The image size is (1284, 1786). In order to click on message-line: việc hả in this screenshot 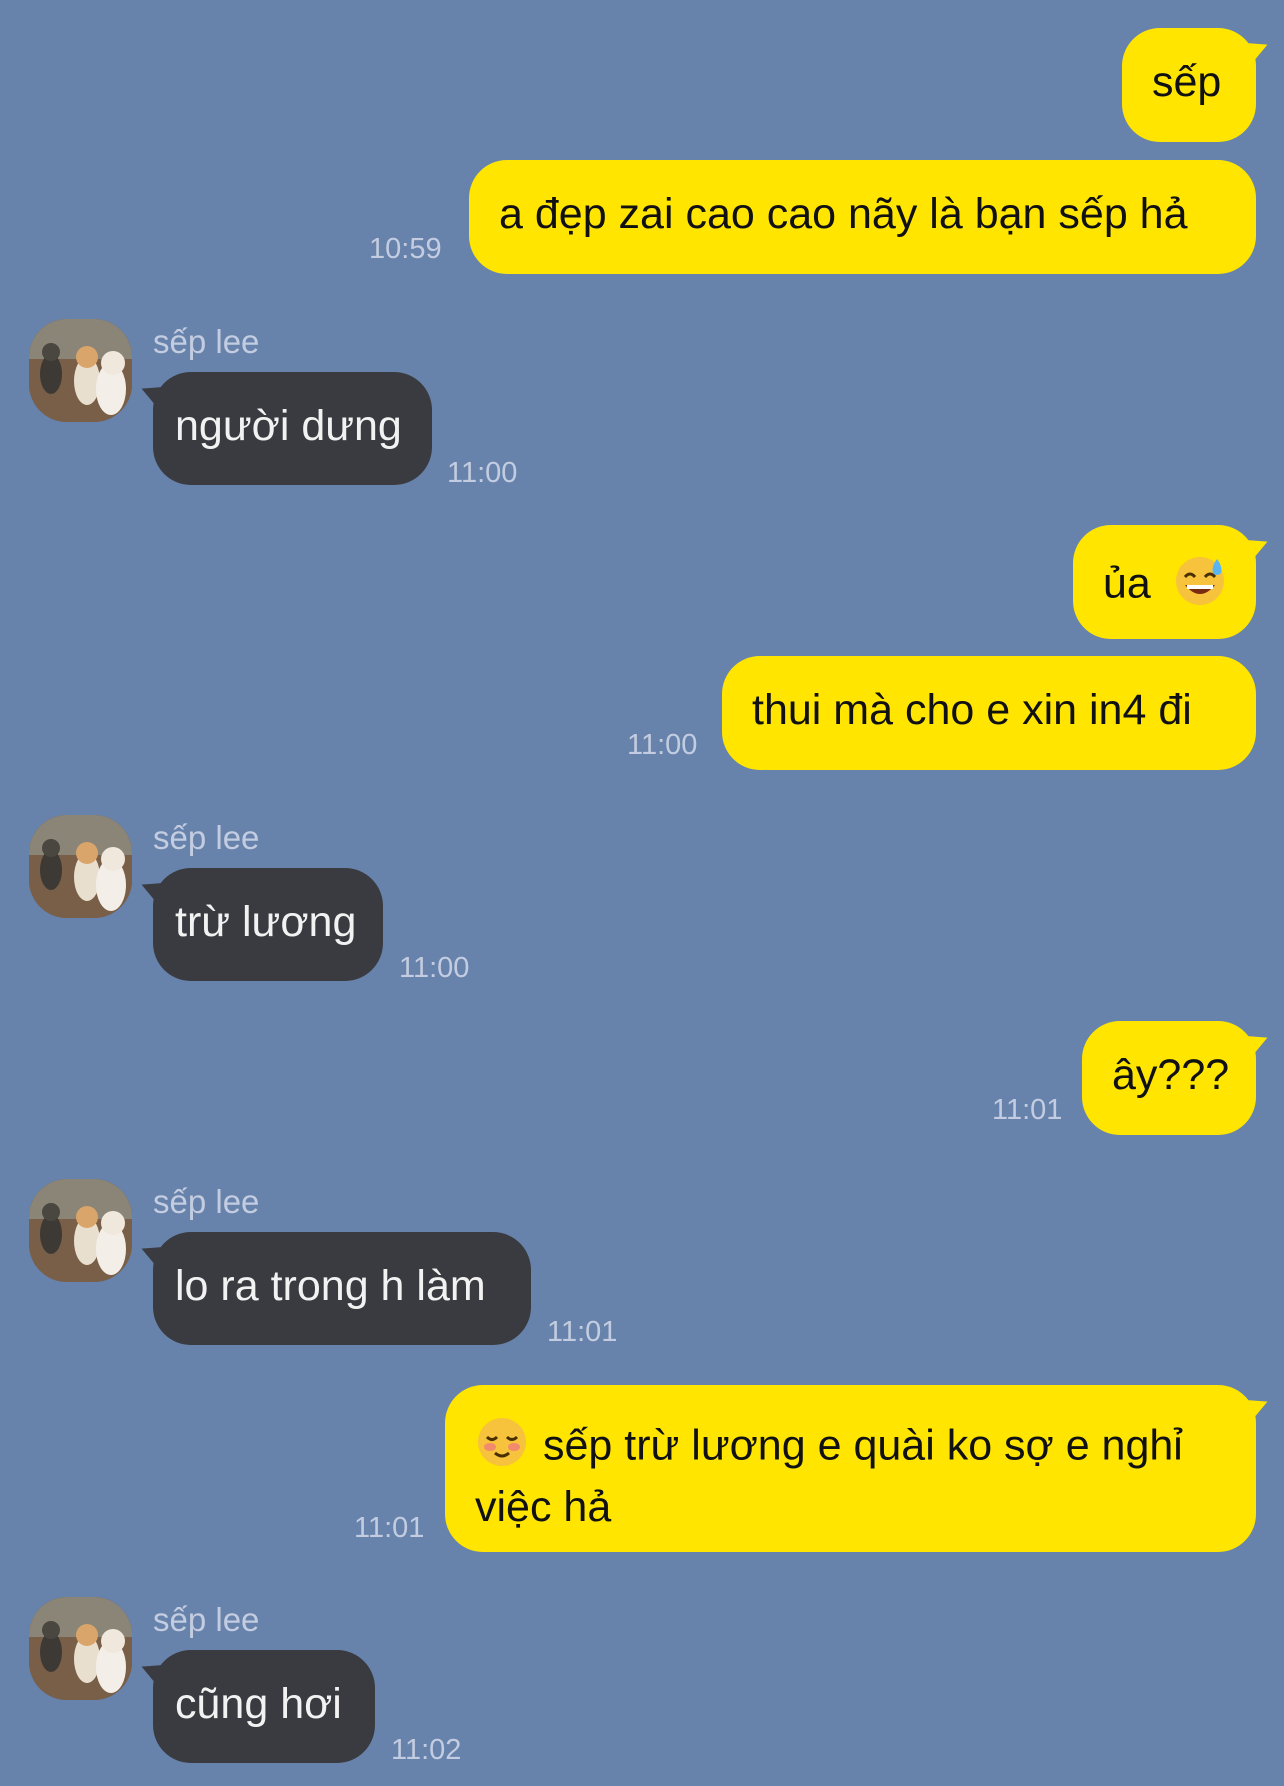, I will do `click(850, 1507)`.